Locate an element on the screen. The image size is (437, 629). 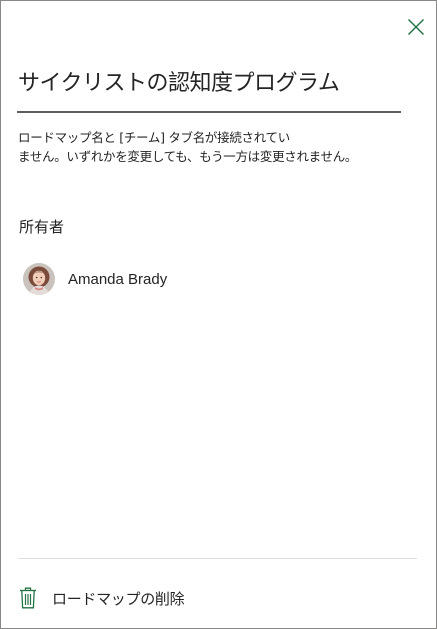
delete-roadmap-button: ロードマップの削除 is located at coordinates (102, 598).